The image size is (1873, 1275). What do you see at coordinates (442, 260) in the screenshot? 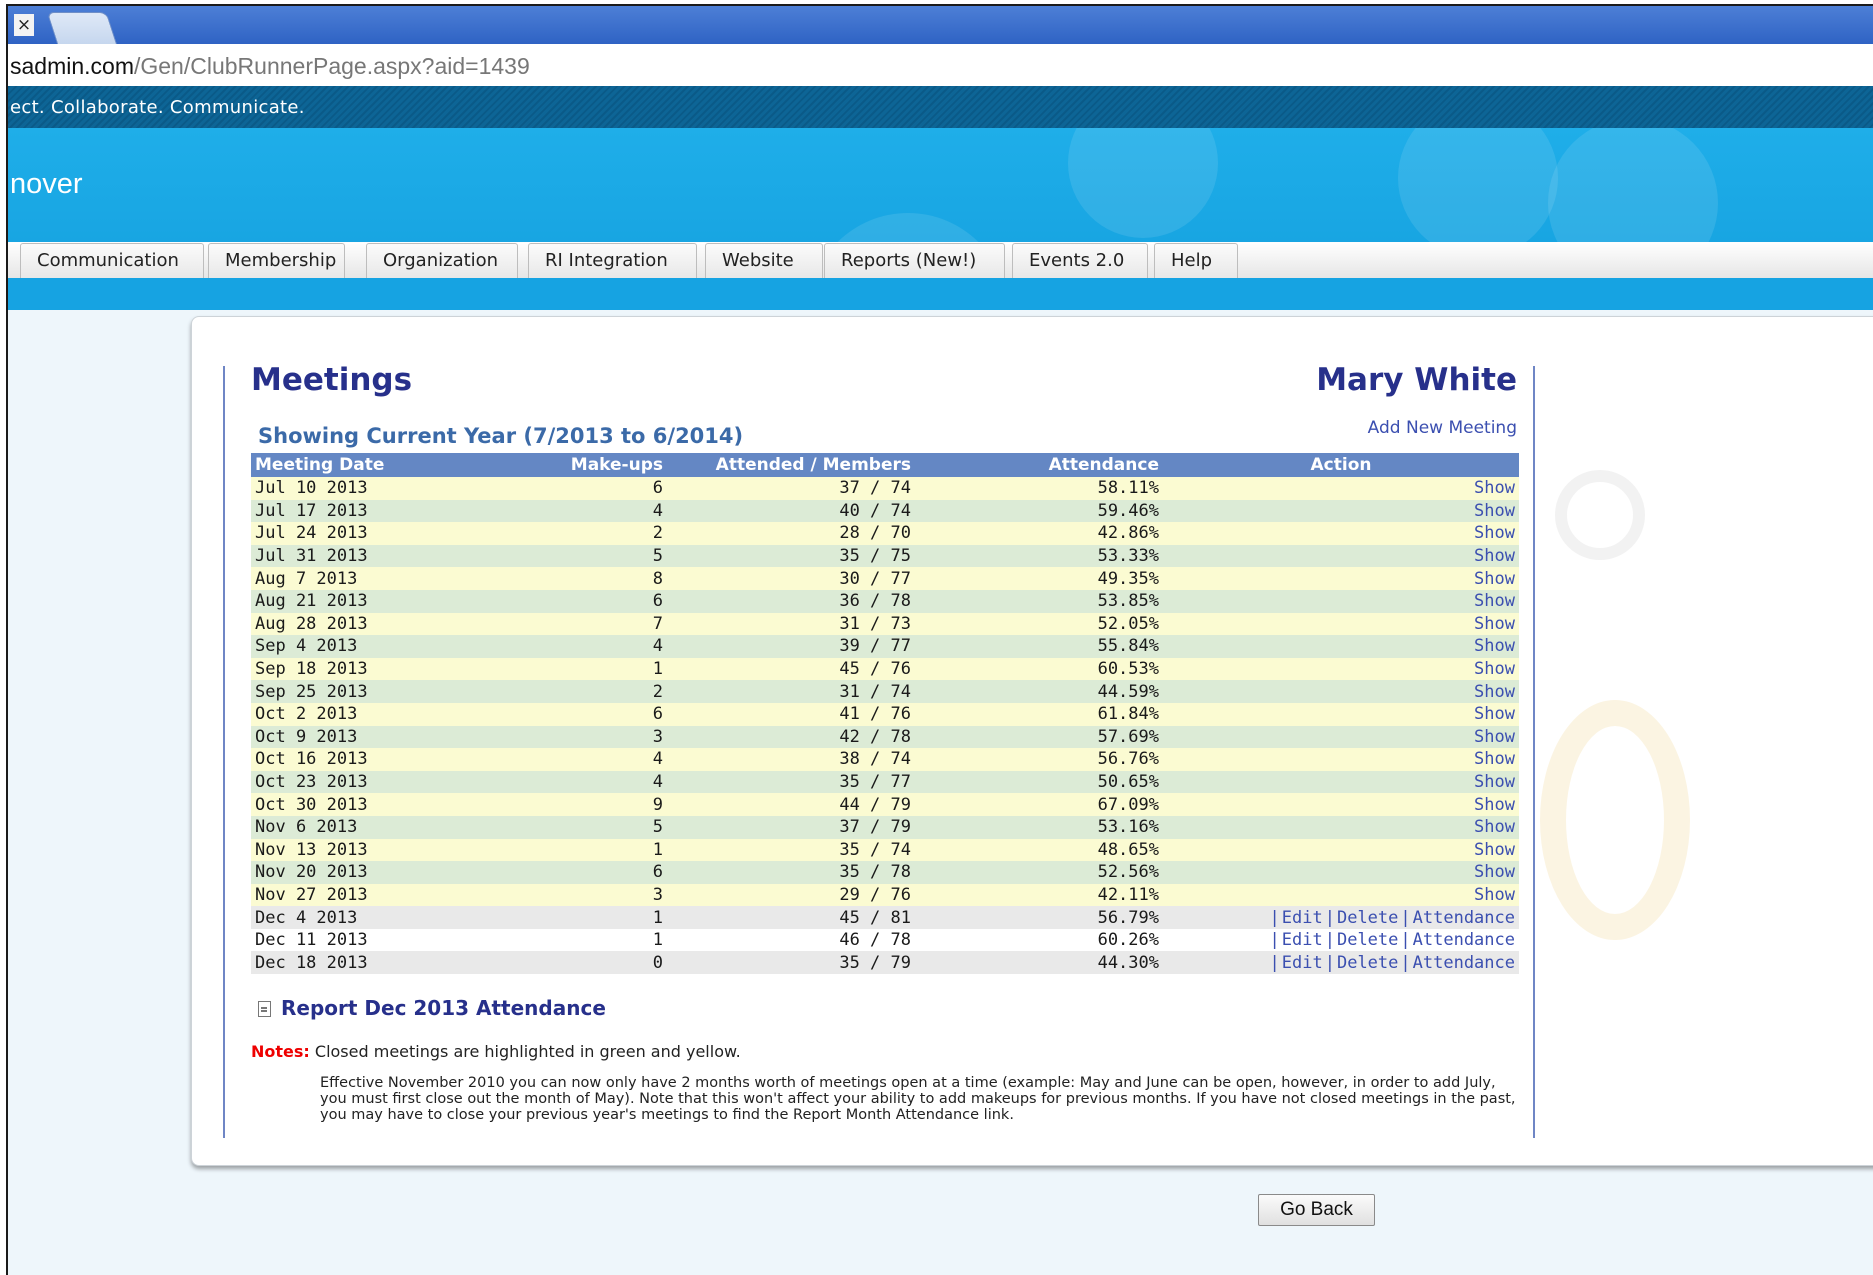
I see `nav-organization: Organization` at bounding box center [442, 260].